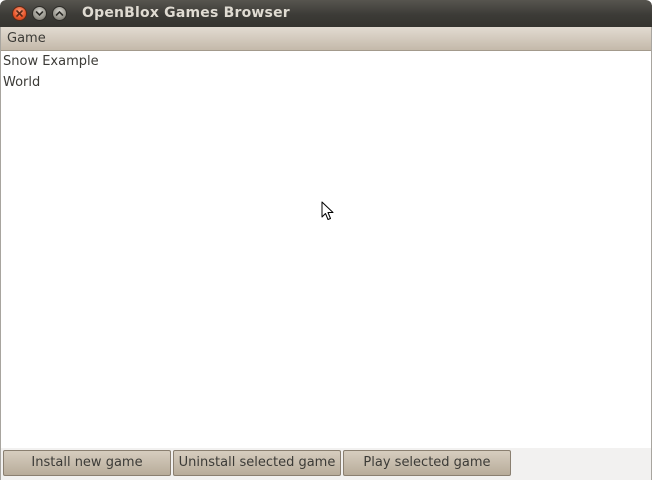  I want to click on list-item-label: Snow Example, so click(51, 61).